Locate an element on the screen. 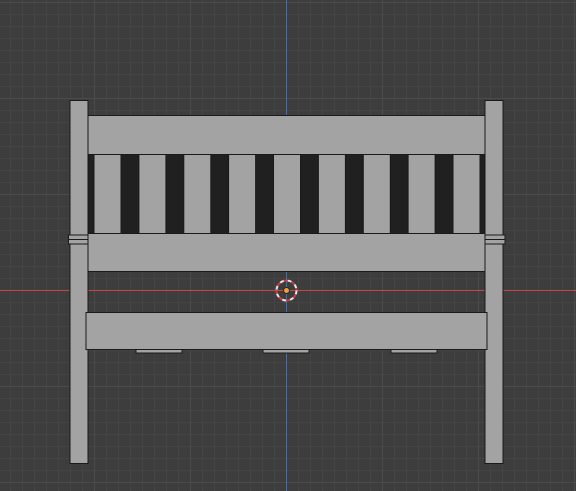  backrest-top-rail is located at coordinates (286, 135).